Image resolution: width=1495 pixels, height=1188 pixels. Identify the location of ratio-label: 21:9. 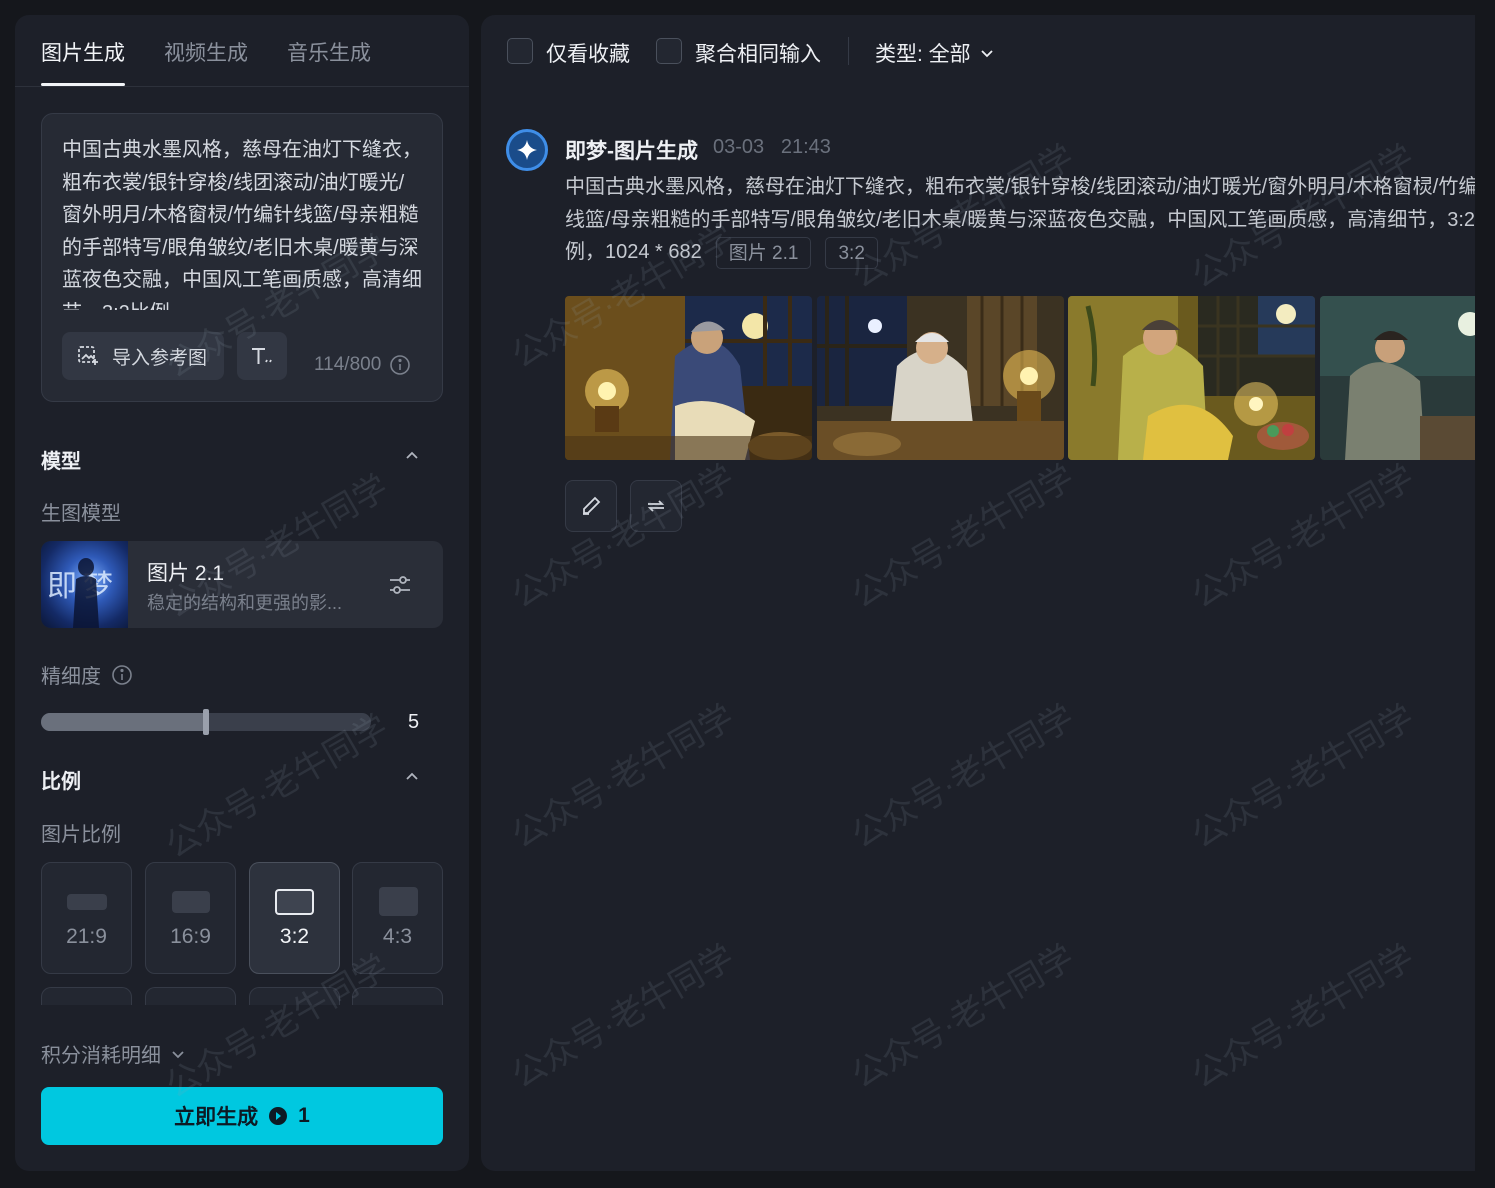
(86, 936).